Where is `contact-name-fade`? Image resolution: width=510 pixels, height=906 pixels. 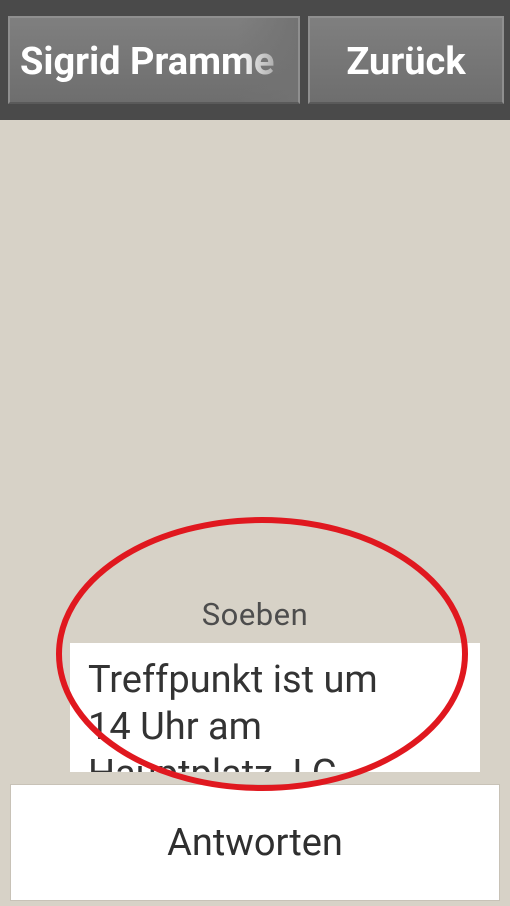
contact-name-fade is located at coordinates (268, 60).